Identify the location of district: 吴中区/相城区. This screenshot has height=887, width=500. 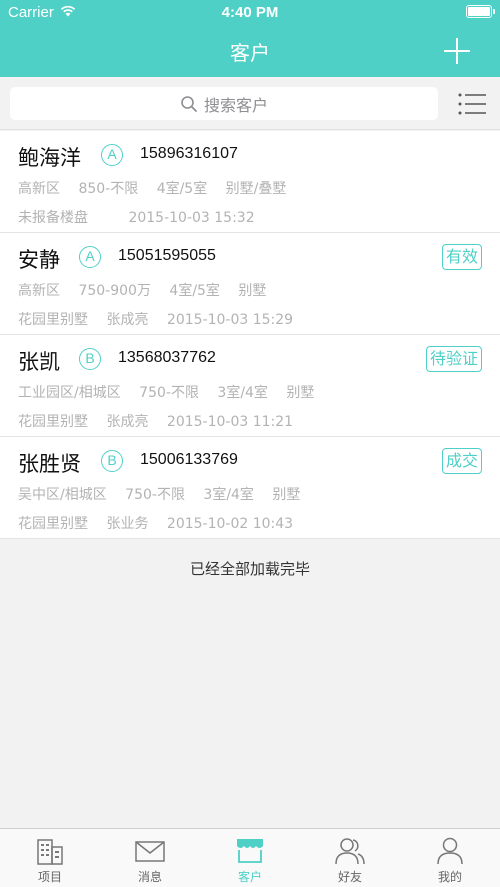
(62, 495).